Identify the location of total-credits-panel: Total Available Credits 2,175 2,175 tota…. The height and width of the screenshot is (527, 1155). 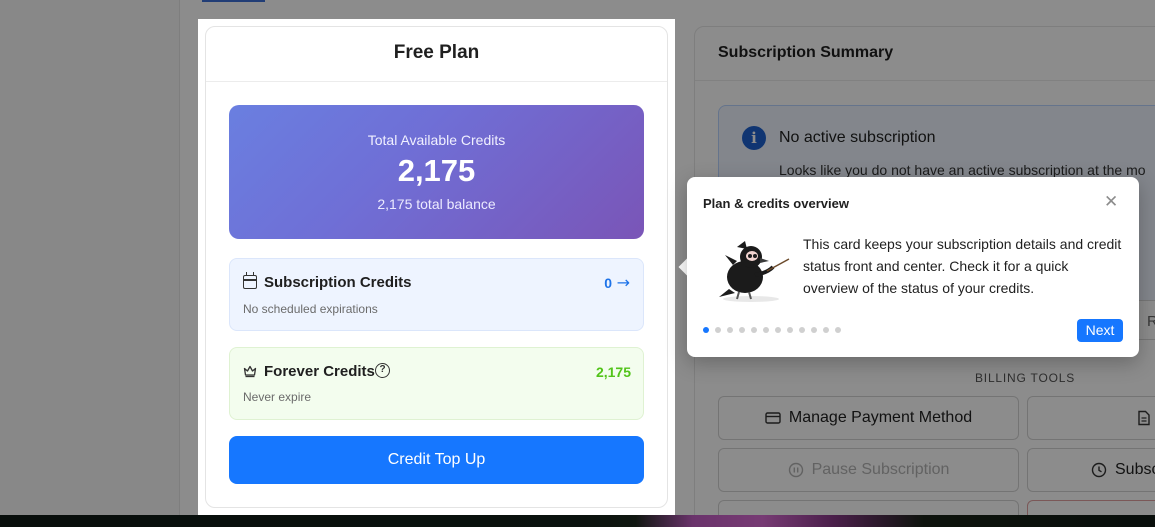
(436, 172).